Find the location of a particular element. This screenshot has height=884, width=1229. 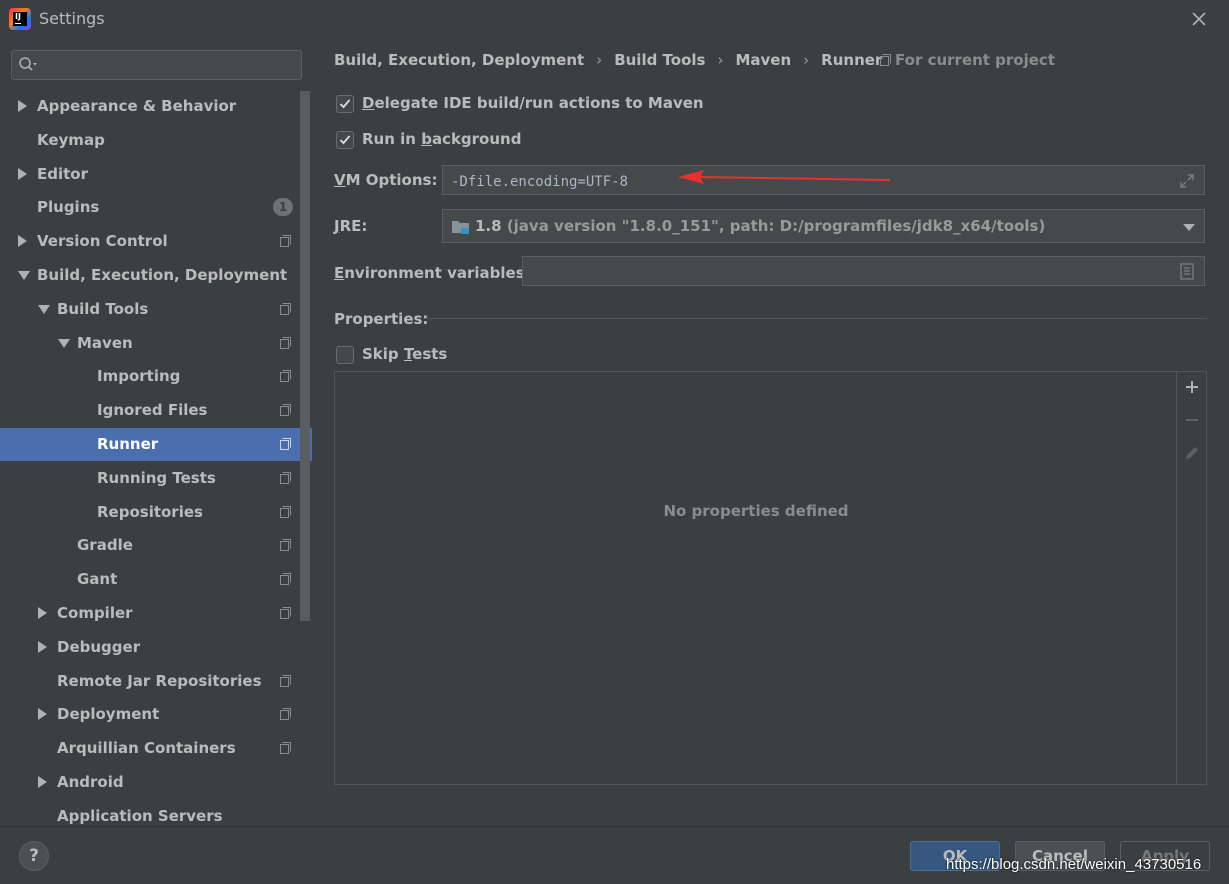

sidebar-item-debugger: Debugger is located at coordinates (156, 647).